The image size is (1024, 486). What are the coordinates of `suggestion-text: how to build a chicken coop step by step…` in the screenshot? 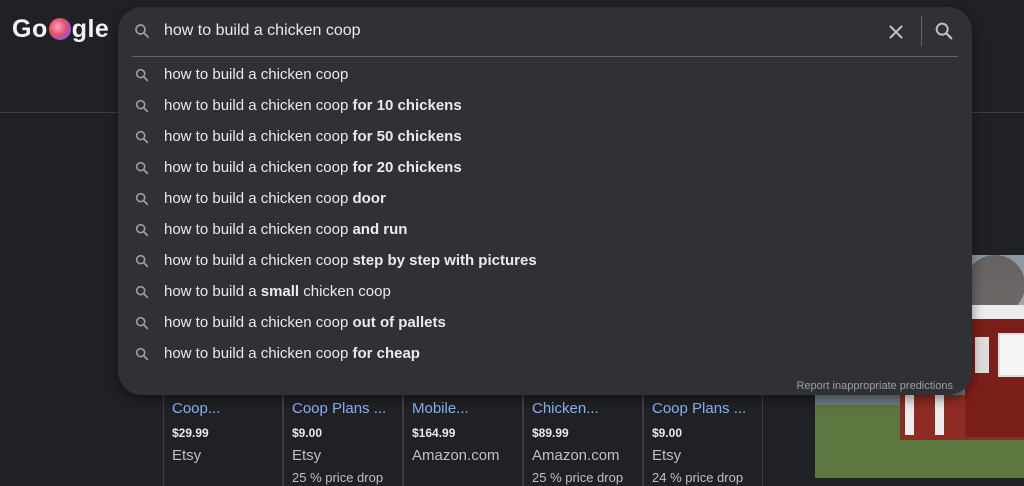 It's located at (350, 260).